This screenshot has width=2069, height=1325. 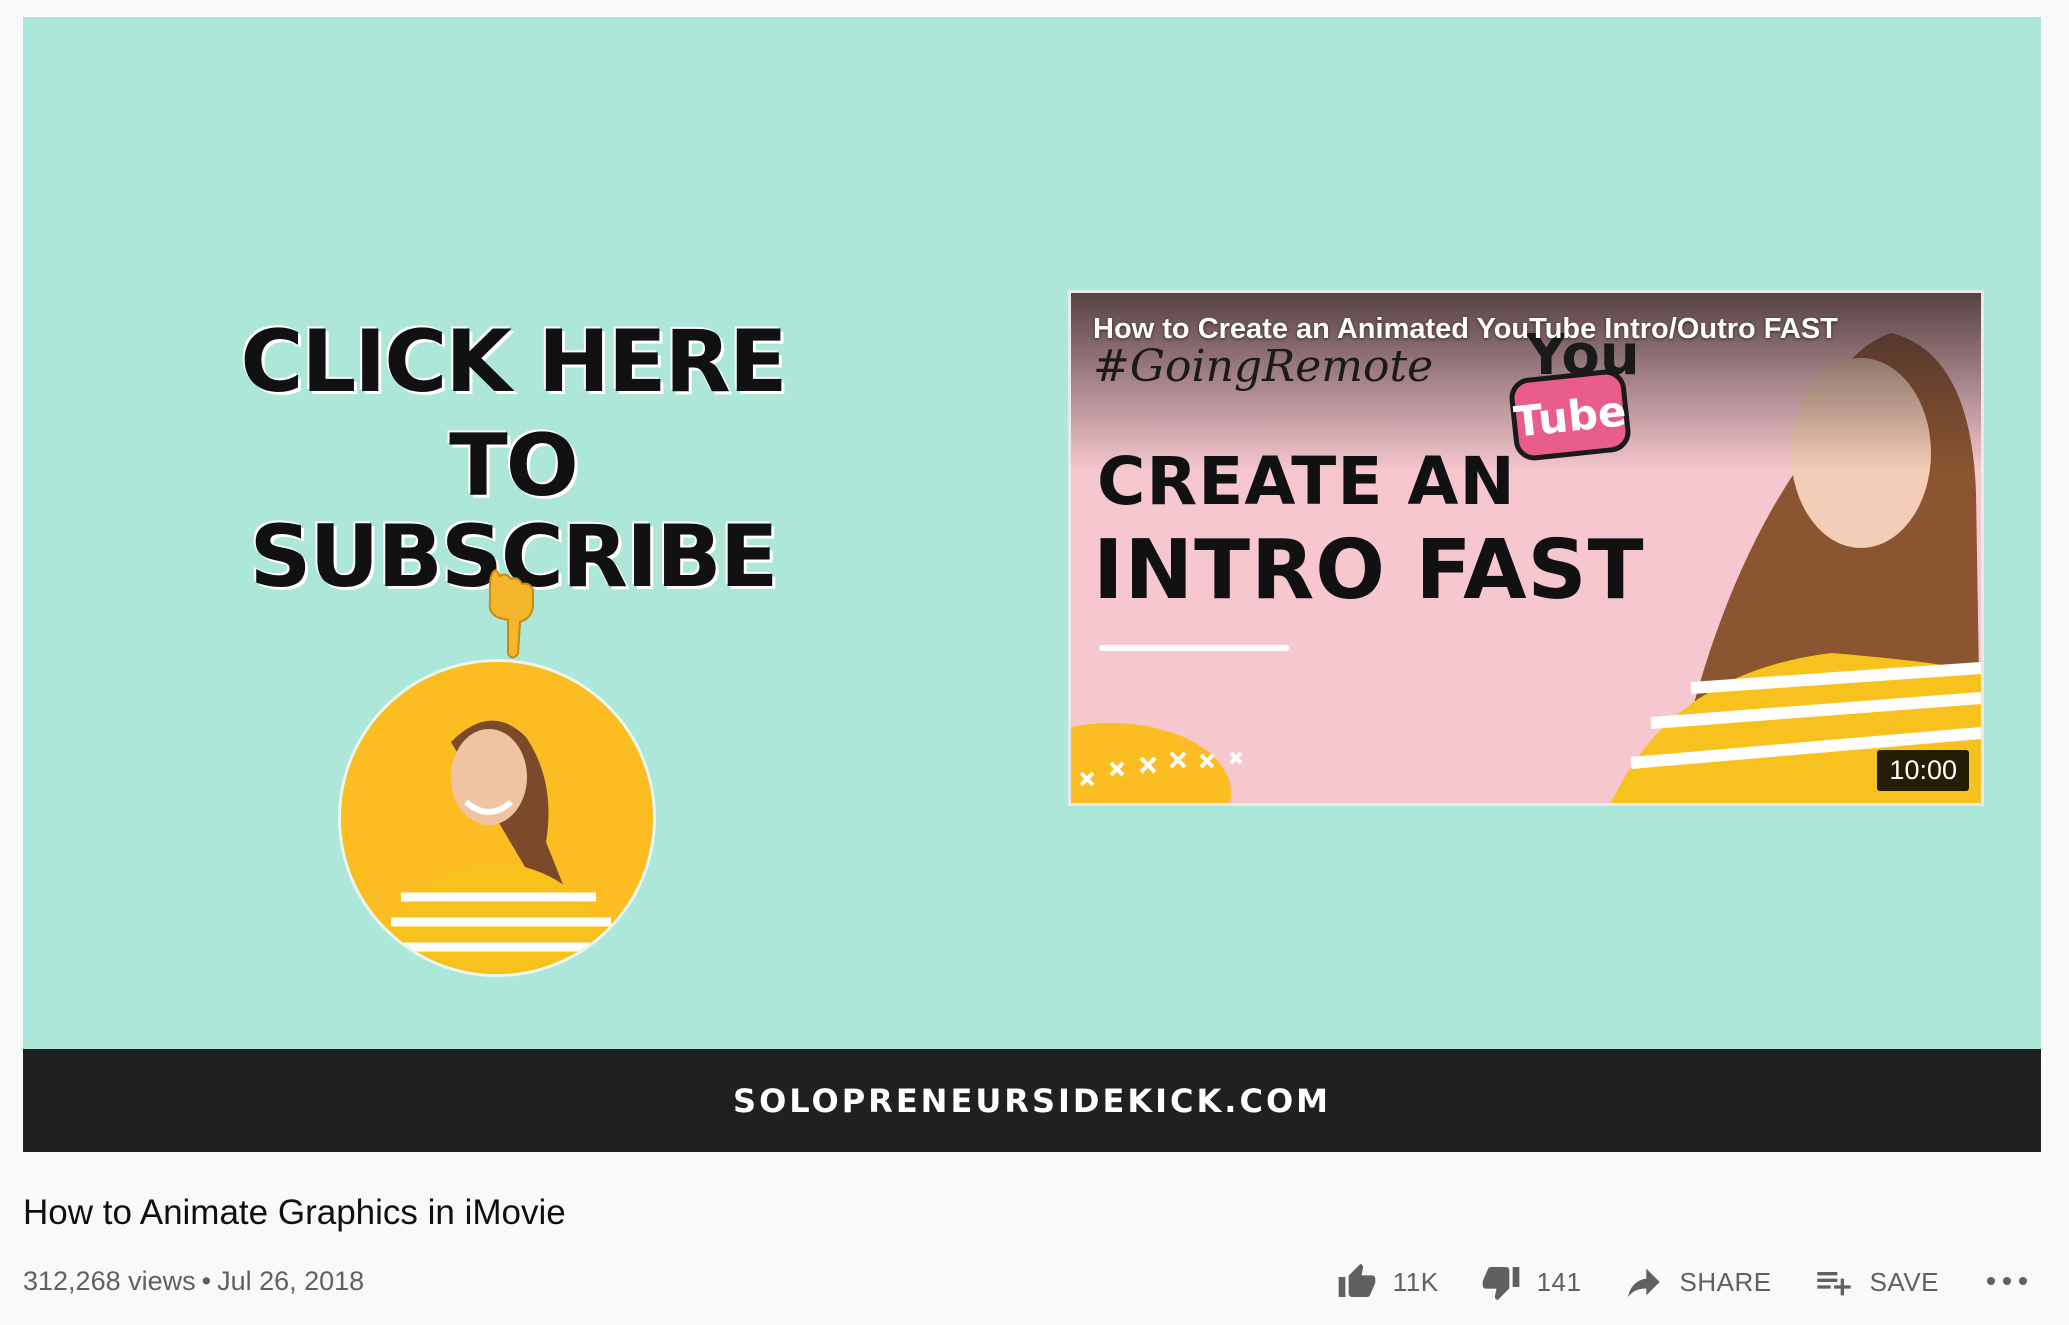 I want to click on more-actions-button, so click(x=2007, y=1282).